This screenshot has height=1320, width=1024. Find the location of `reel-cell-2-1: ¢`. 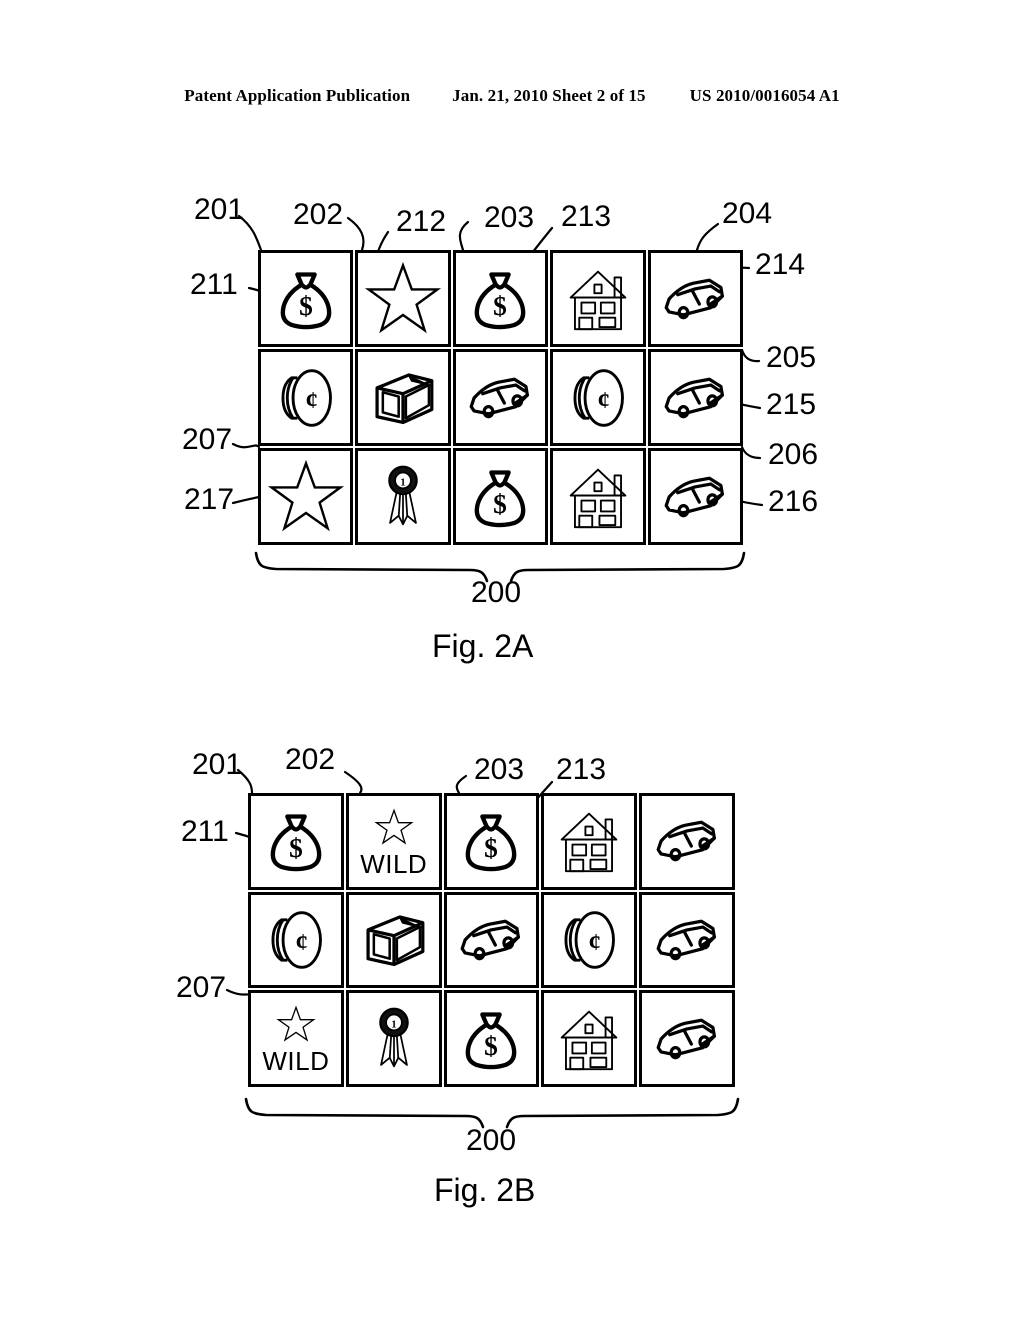

reel-cell-2-1: ¢ is located at coordinates (296, 940).